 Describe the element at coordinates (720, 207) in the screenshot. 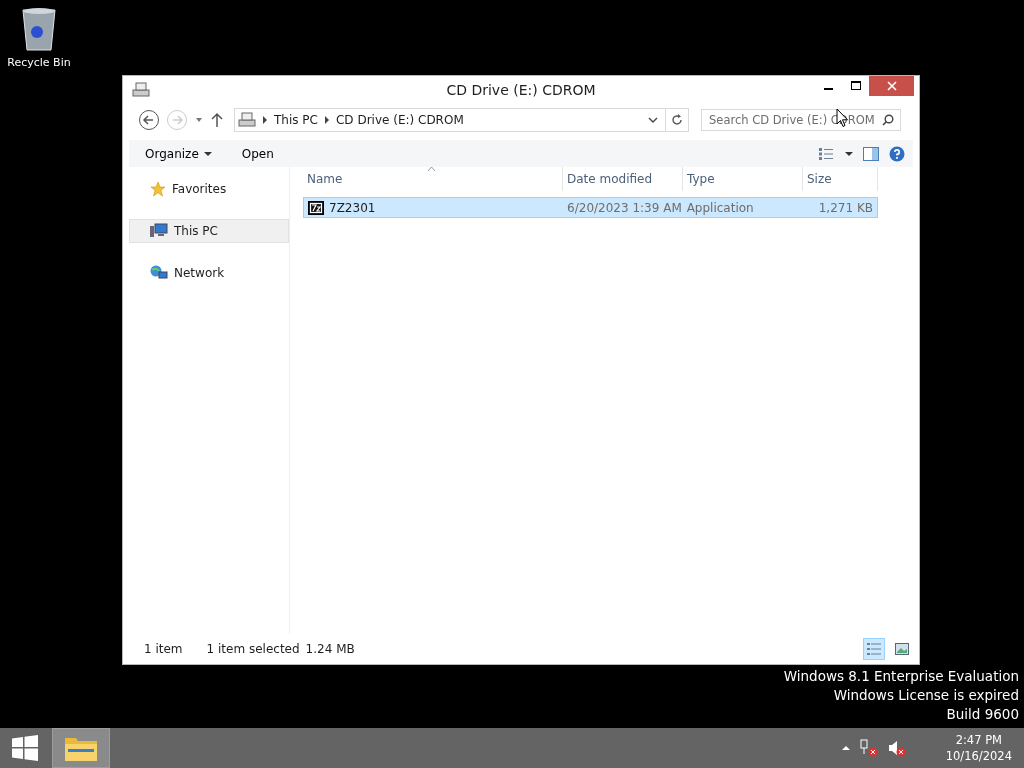

I see `type-cell-text: Application` at that location.